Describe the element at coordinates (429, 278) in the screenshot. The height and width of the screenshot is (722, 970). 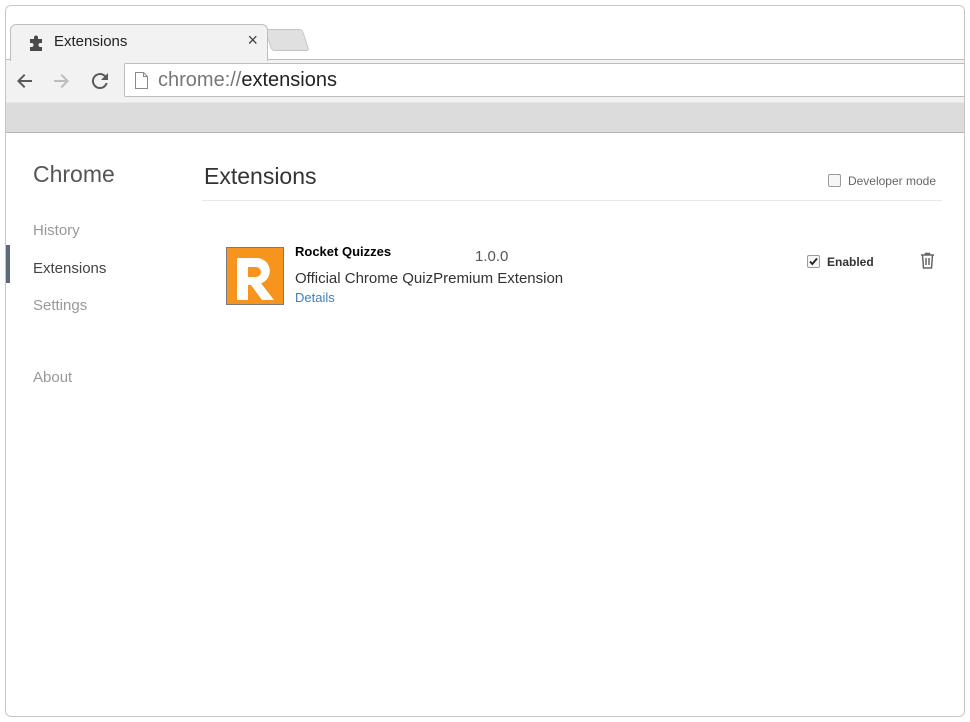
I see `extension-description: Official Chrome QuizPremium Extension` at that location.